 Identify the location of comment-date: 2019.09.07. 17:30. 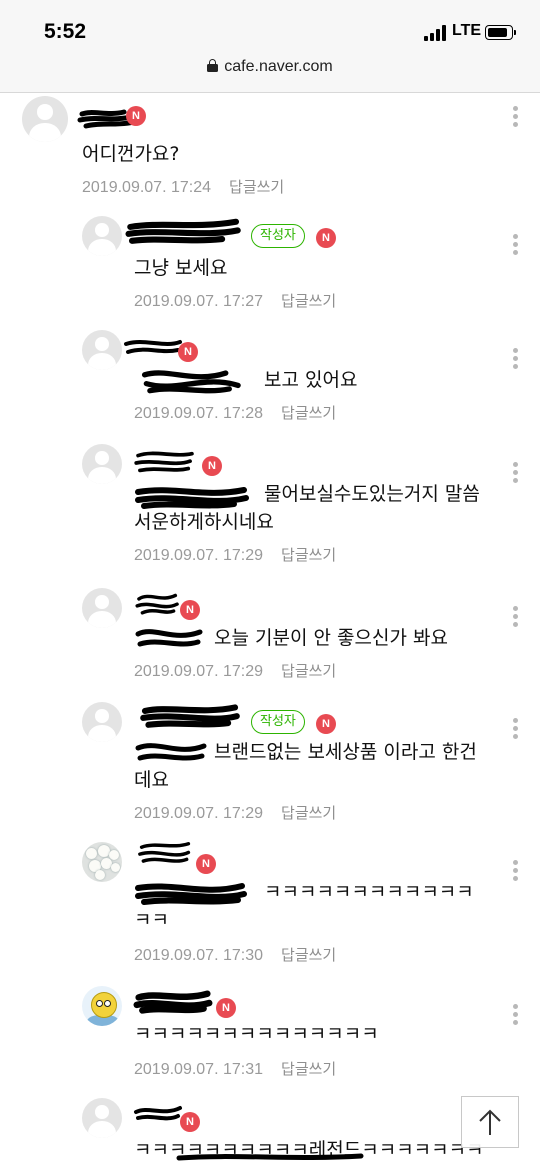
(199, 955).